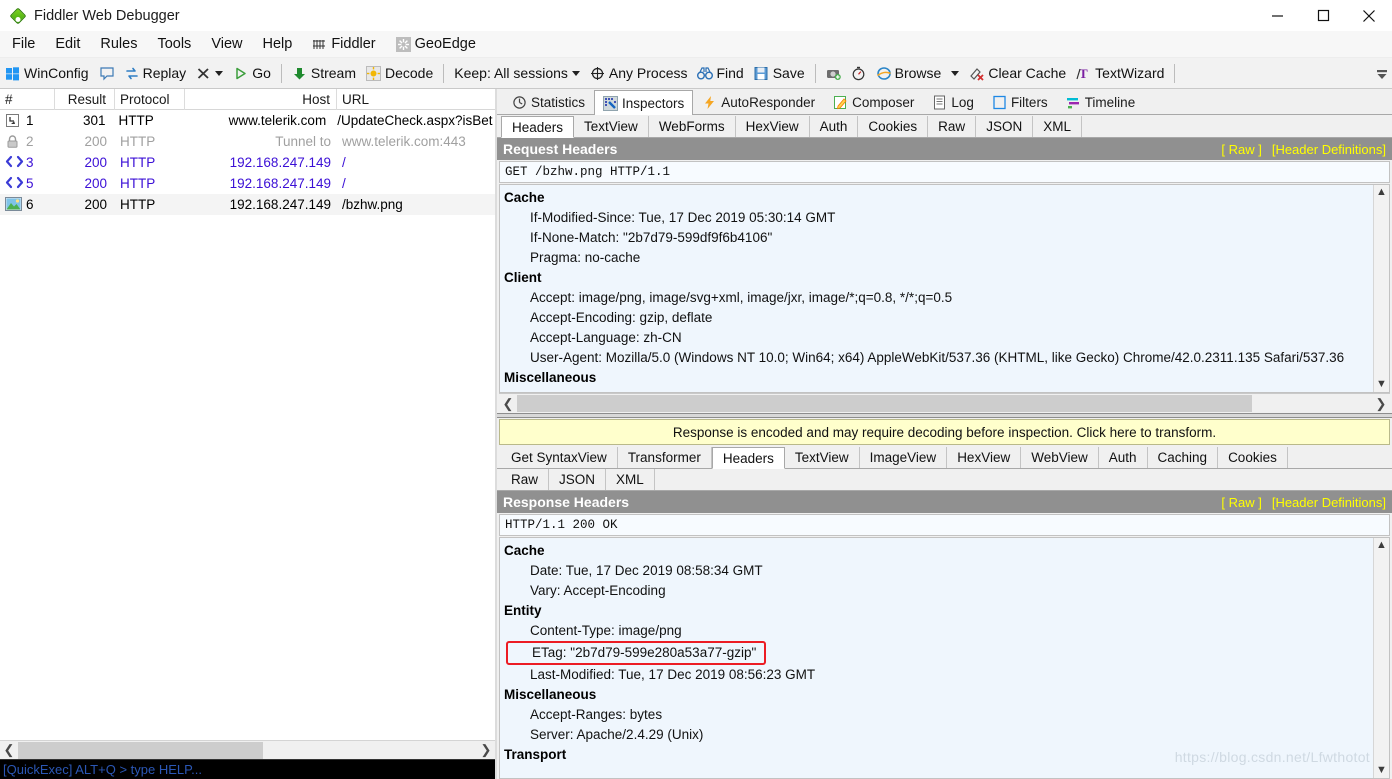  What do you see at coordinates (1381, 658) in the screenshot?
I see `response-vertical-scrollbar: ▲ ▼` at bounding box center [1381, 658].